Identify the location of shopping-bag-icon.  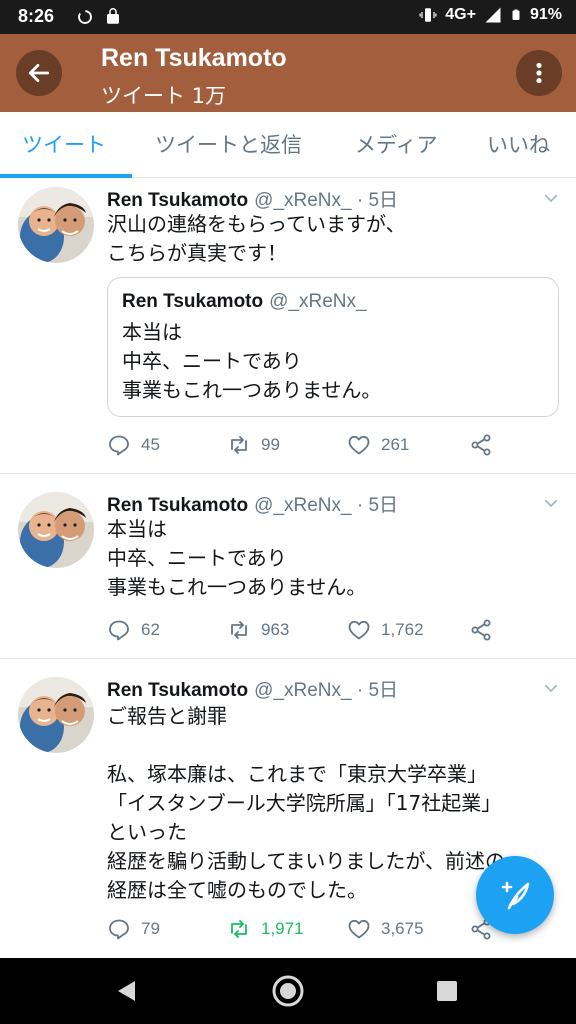
(113, 16).